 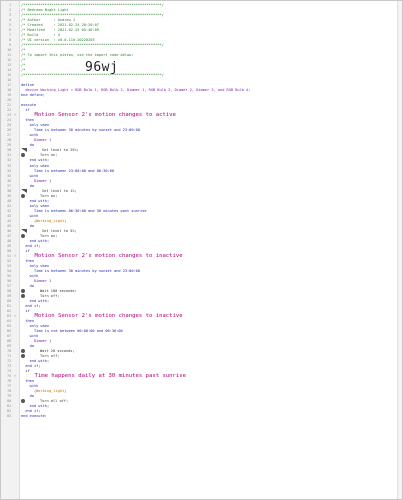 I want to click on import-code: 96wj, so click(x=101, y=67).